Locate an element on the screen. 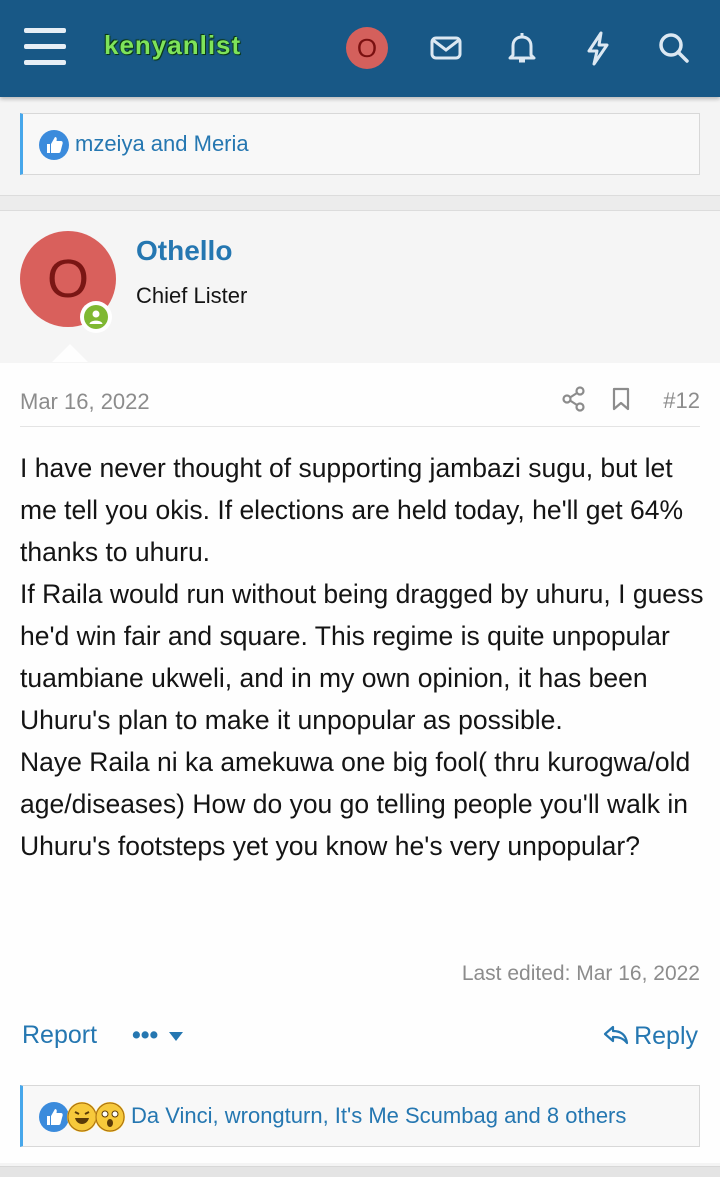 This screenshot has width=720, height=1177. bell-icon is located at coordinates (522, 48).